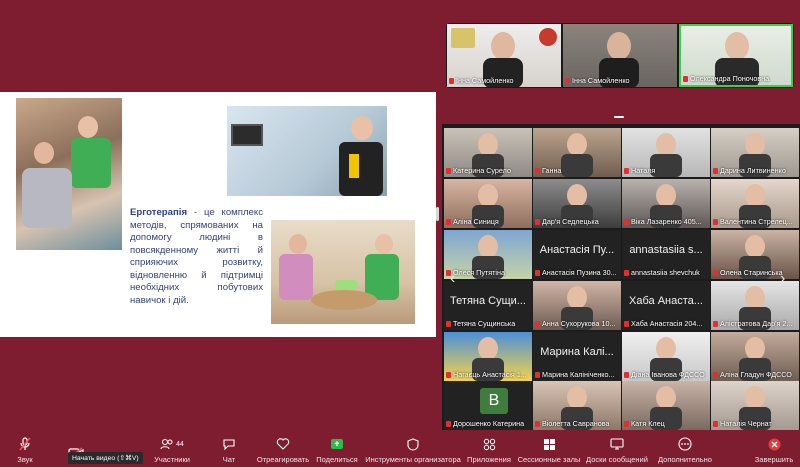  What do you see at coordinates (774, 448) in the screenshot?
I see `end-meeting-button: Завершить` at bounding box center [774, 448].